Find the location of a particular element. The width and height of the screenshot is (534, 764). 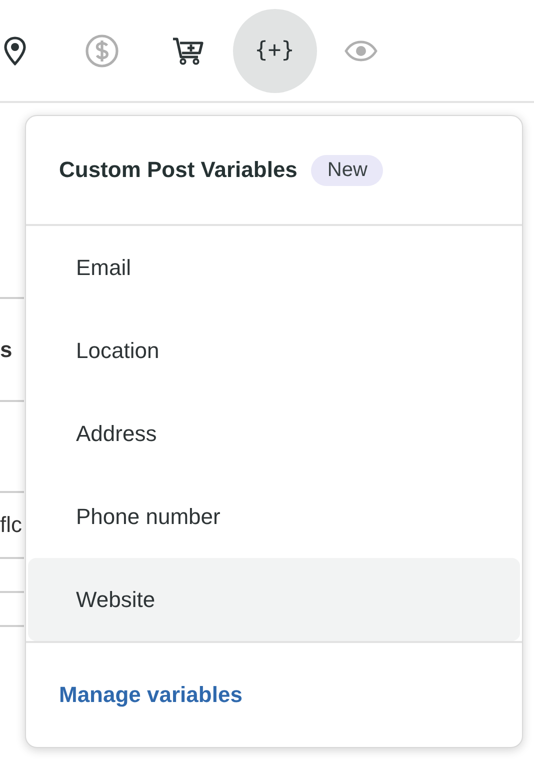

new-badge: New is located at coordinates (347, 170).